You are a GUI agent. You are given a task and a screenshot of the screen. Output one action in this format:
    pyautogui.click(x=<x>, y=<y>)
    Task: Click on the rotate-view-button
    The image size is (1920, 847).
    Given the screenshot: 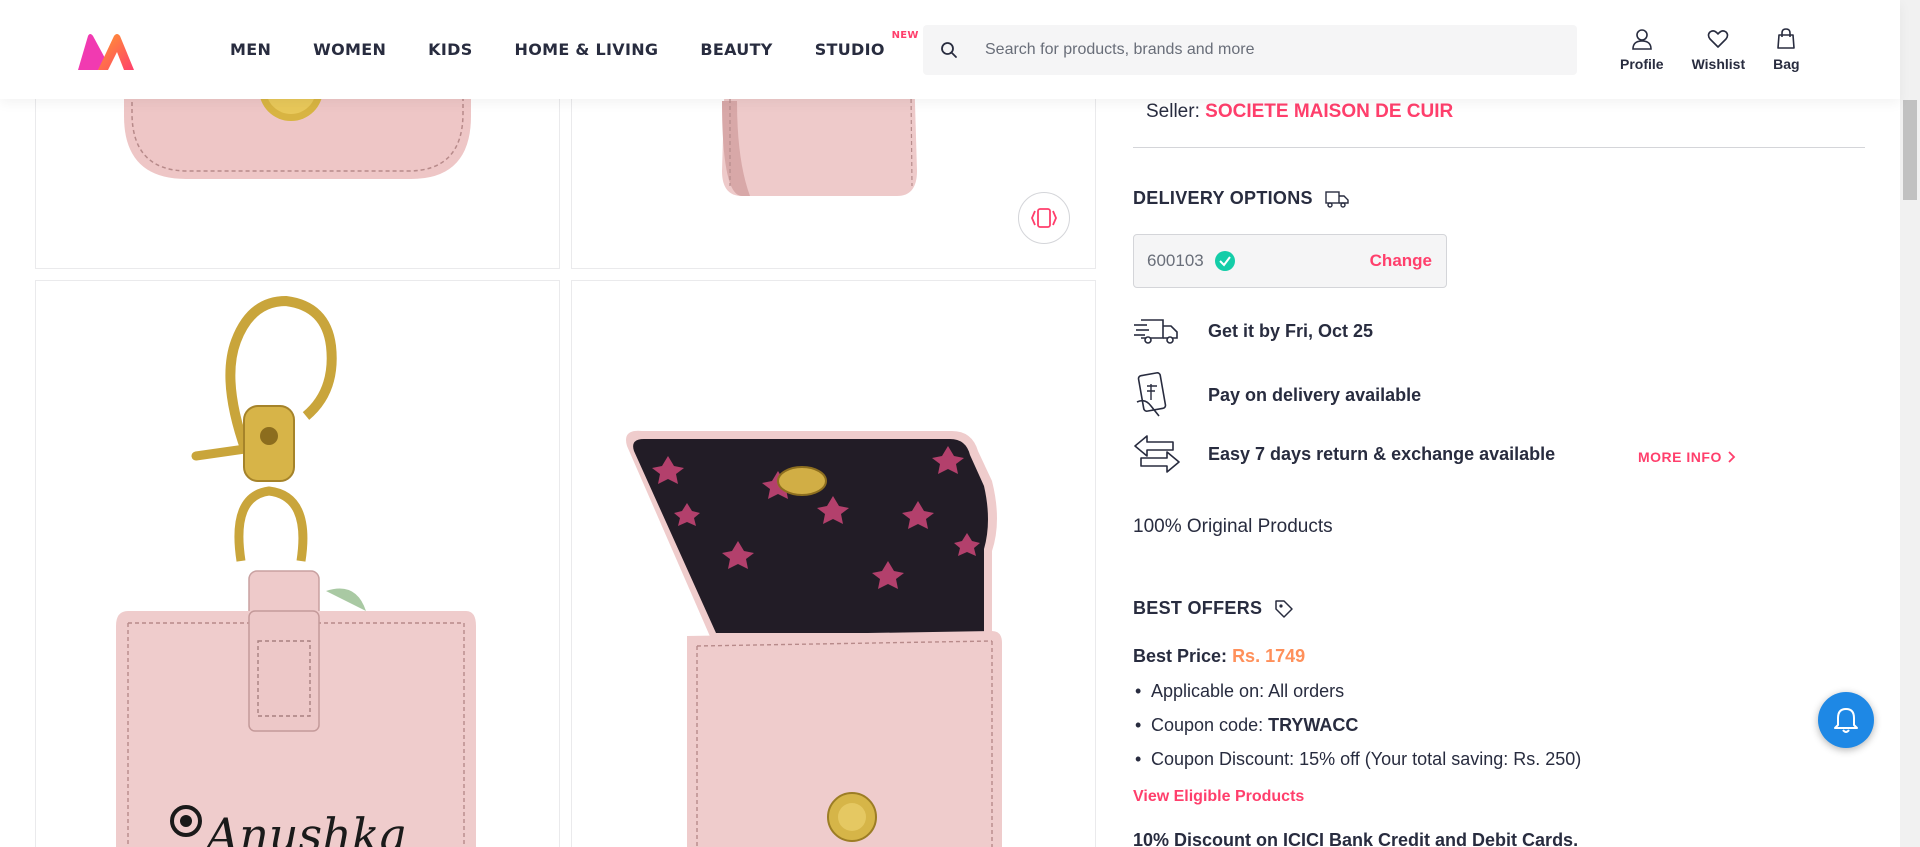 What is the action you would take?
    pyautogui.click(x=1044, y=218)
    